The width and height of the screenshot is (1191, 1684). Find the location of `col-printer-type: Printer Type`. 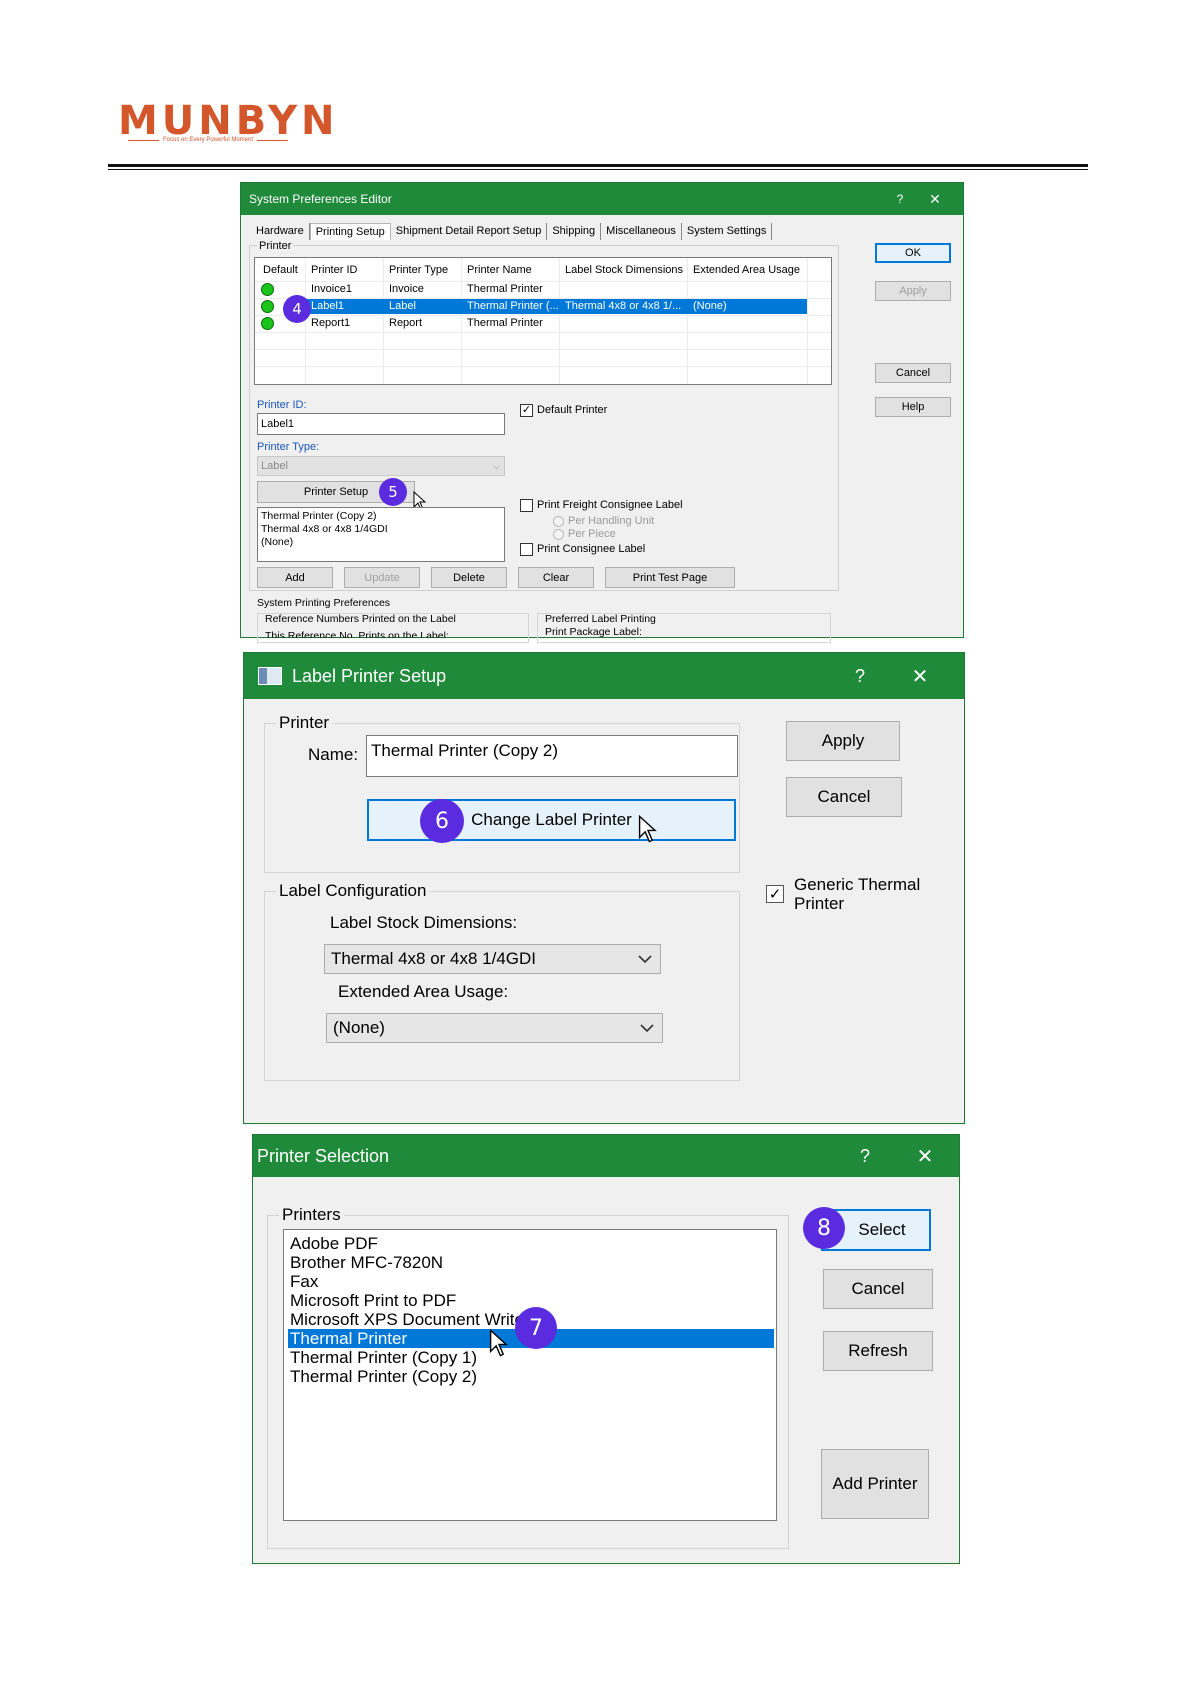

col-printer-type: Printer Type is located at coordinates (418, 270).